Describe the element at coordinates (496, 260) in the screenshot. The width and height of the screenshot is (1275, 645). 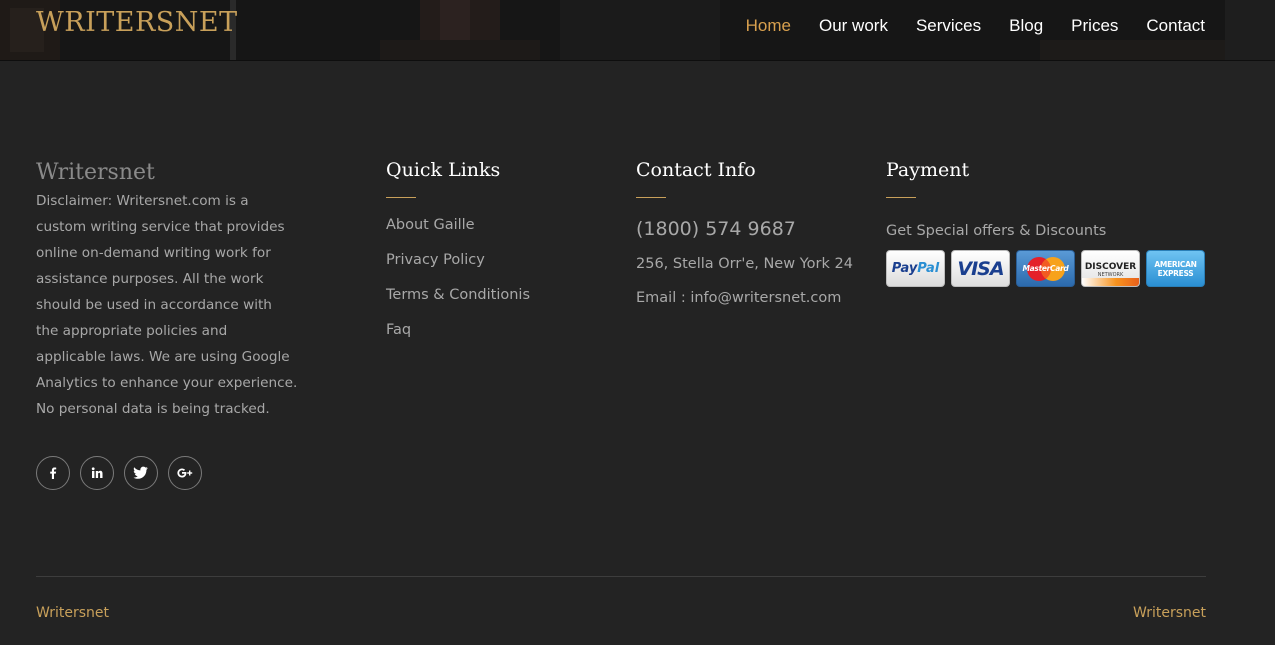
I see `link-privacy-policy: Privacy Policy` at that location.